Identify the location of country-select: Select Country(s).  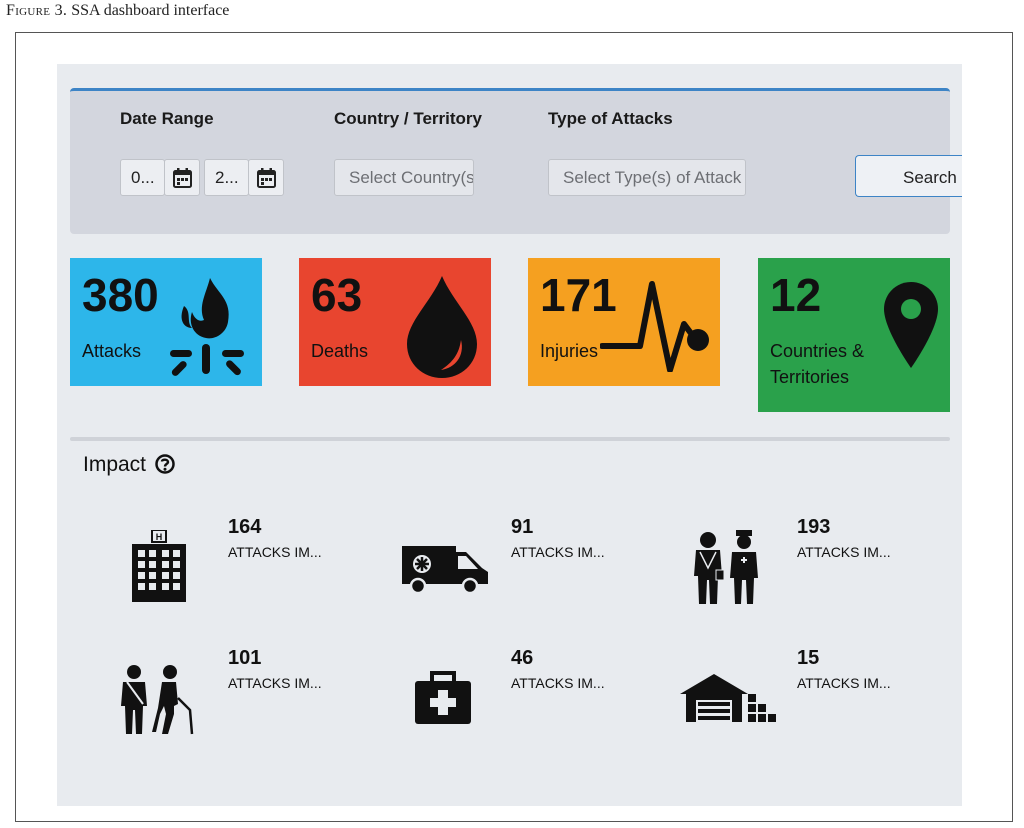
(404, 177).